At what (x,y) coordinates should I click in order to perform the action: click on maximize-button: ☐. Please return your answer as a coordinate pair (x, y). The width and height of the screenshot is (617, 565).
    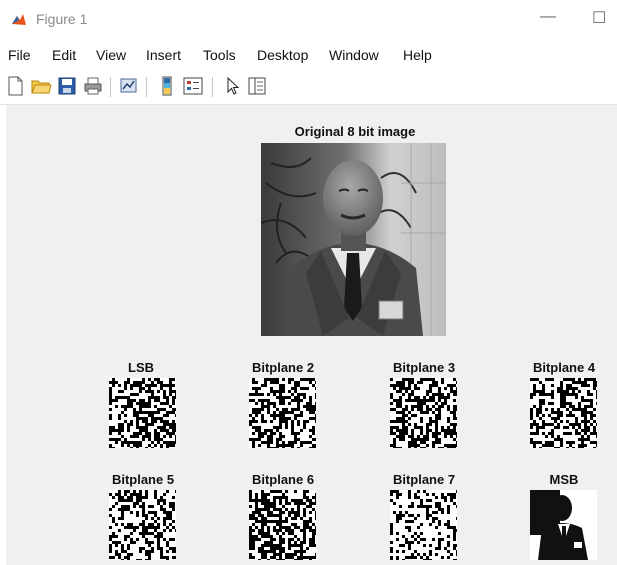
    Looking at the image, I should click on (599, 18).